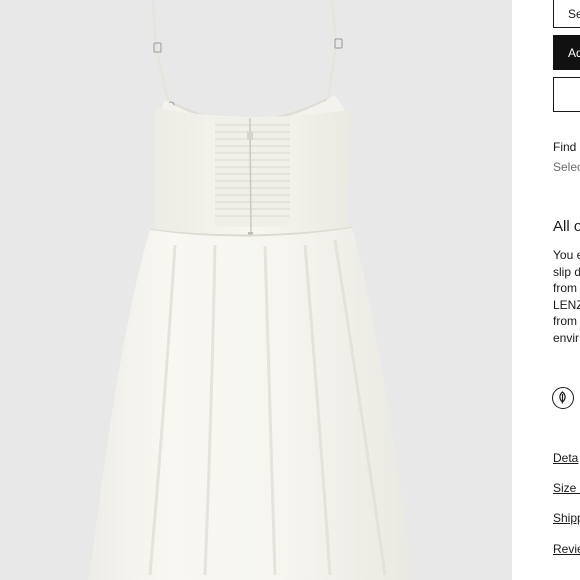 This screenshot has width=580, height=580. Describe the element at coordinates (566, 296) in the screenshot. I see `product-description: You e slip d from LENZ from envir` at that location.